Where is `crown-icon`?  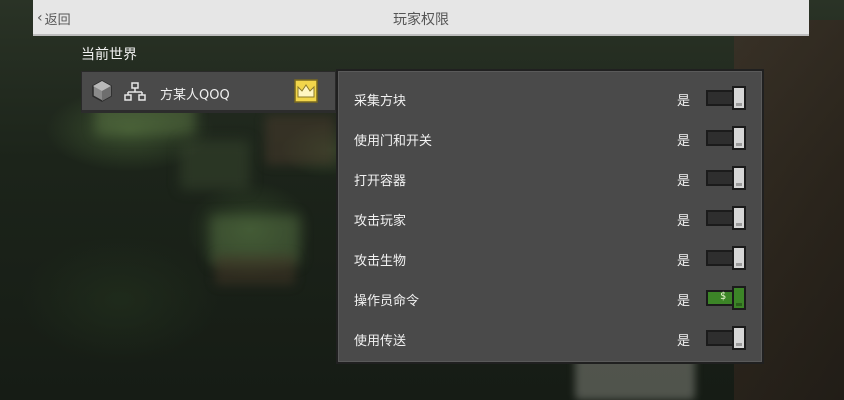
crown-icon is located at coordinates (306, 91).